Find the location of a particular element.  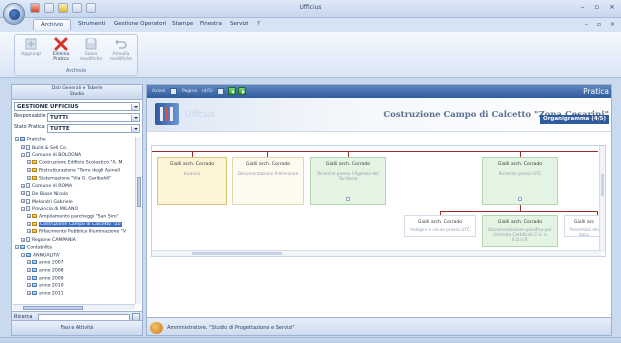

window-close-button: × is located at coordinates (612, 7).